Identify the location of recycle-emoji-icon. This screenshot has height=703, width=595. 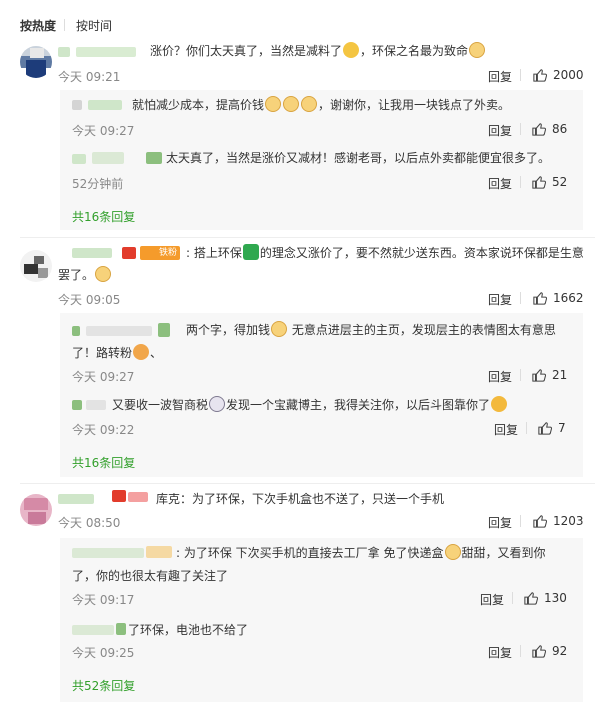
(250, 252).